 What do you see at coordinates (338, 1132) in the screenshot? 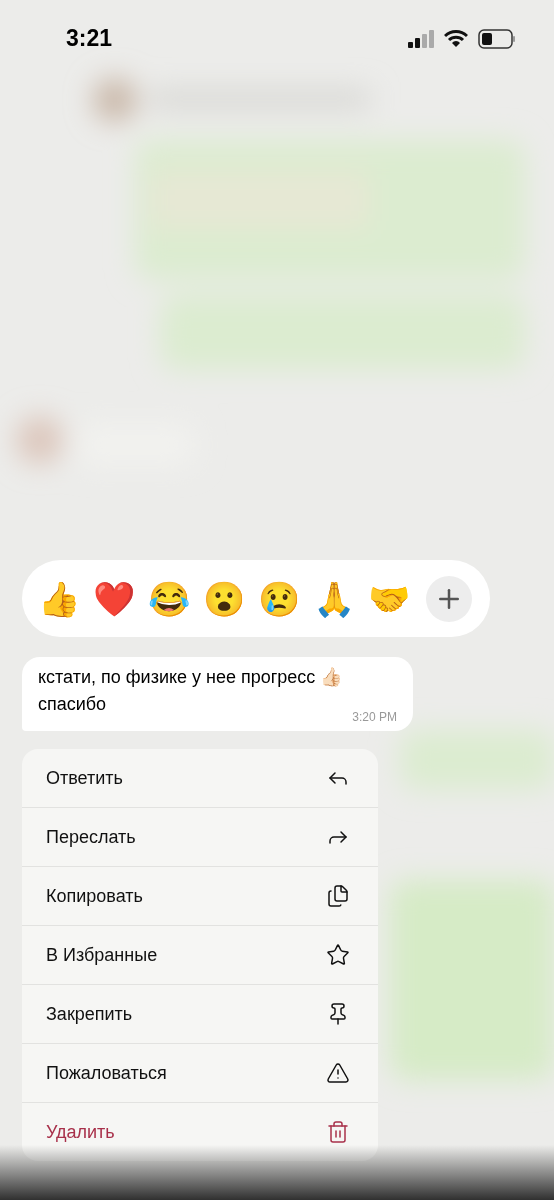
I see `trash-icon` at bounding box center [338, 1132].